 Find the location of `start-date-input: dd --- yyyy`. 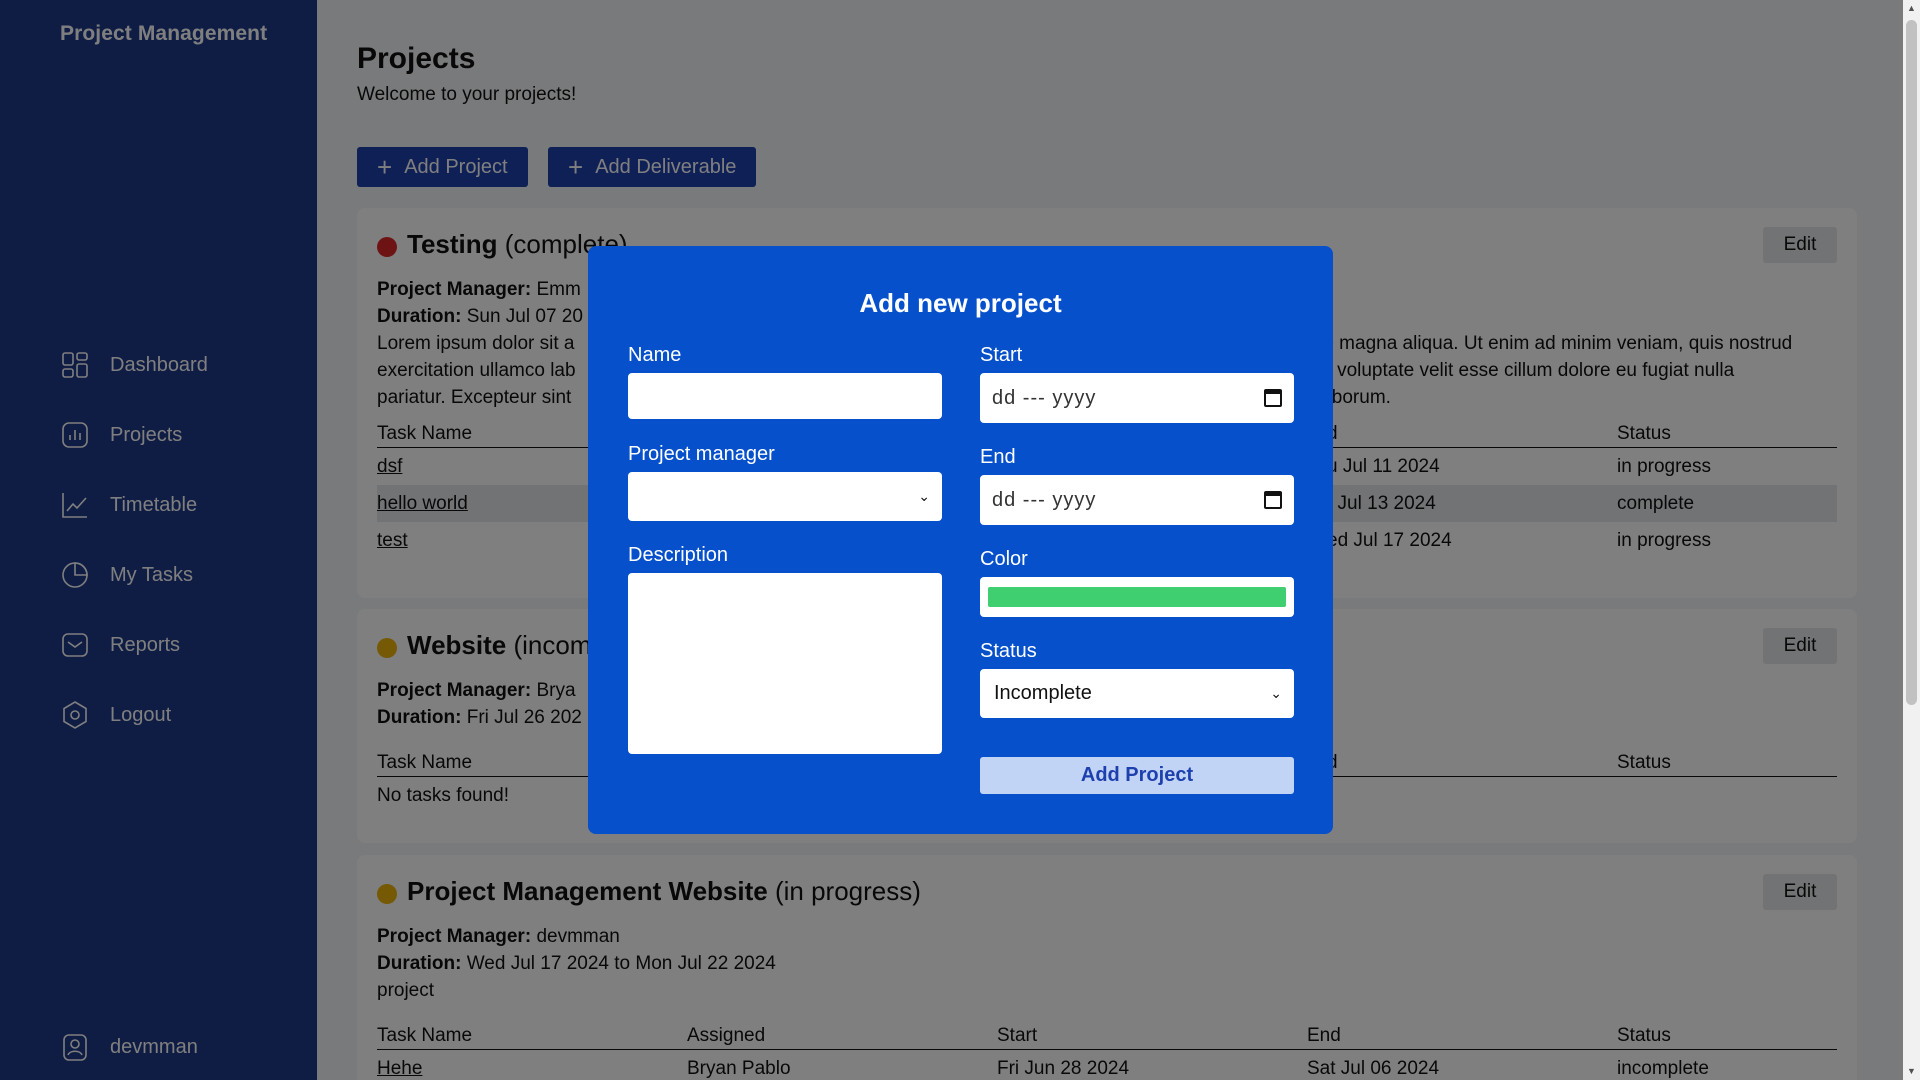

start-date-input: dd --- yyyy is located at coordinates (1137, 398).